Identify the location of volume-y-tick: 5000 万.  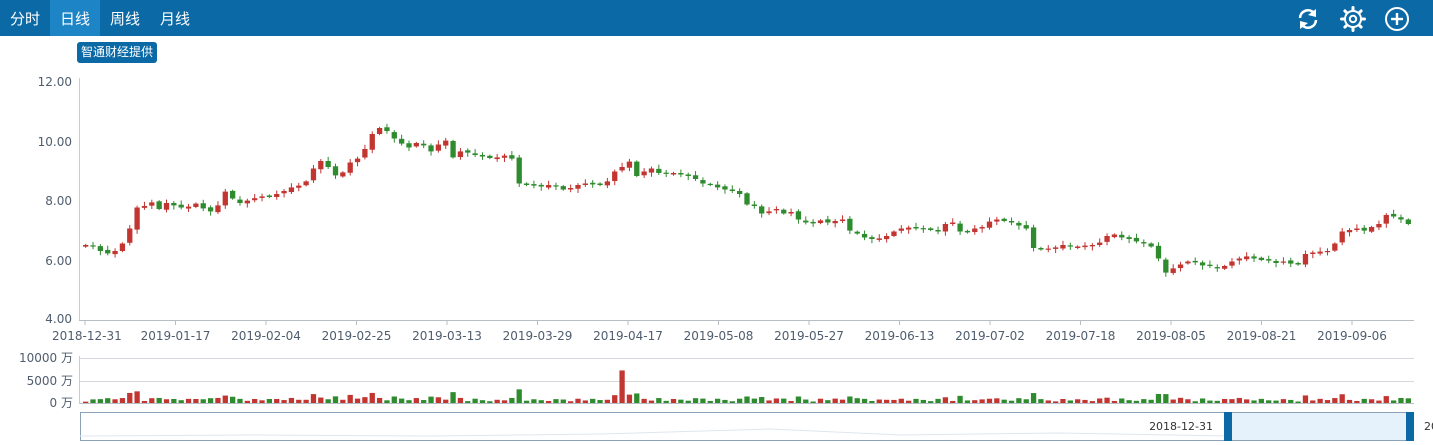
(50, 381).